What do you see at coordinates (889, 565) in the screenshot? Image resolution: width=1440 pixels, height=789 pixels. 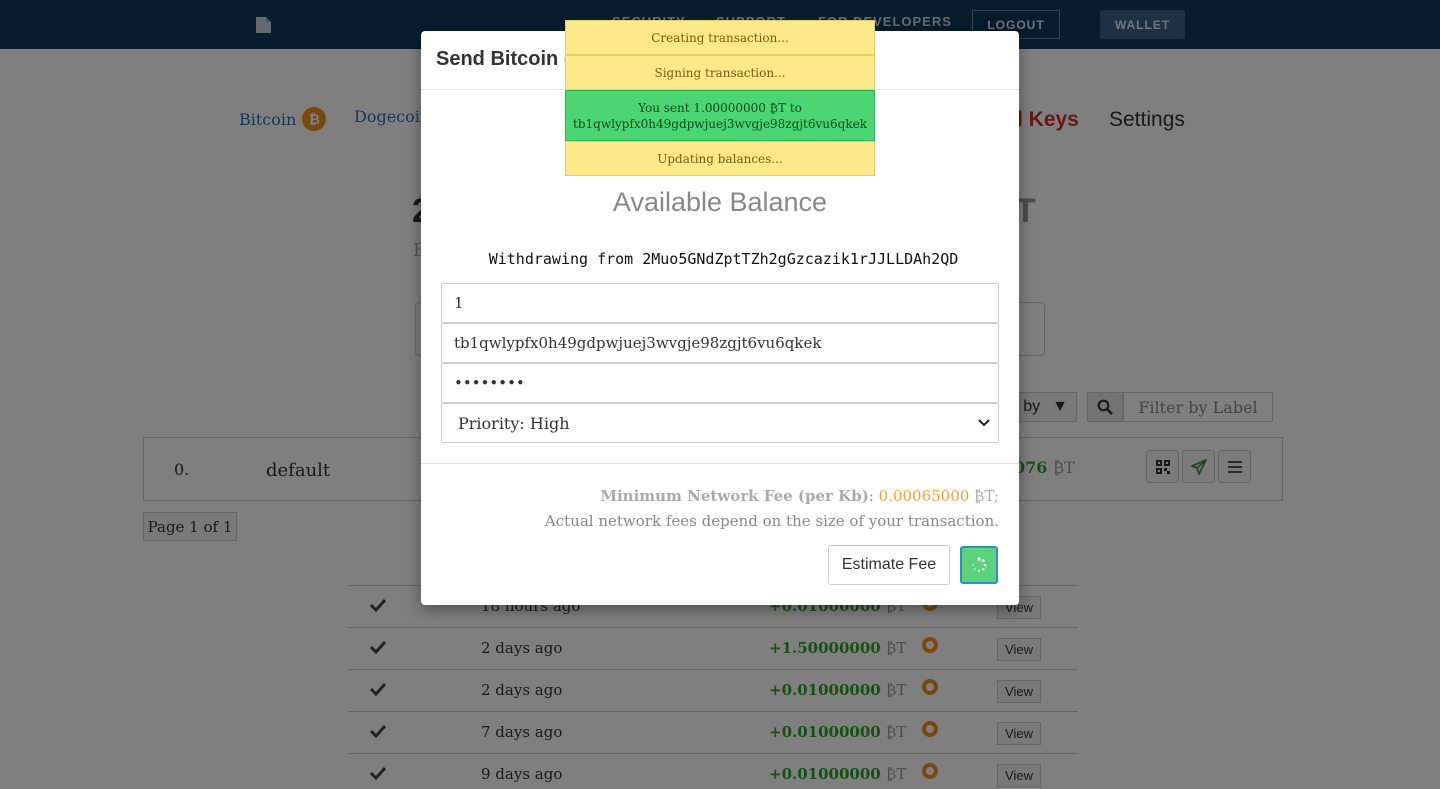 I see `estimate-fee-button: Estimate Fee` at bounding box center [889, 565].